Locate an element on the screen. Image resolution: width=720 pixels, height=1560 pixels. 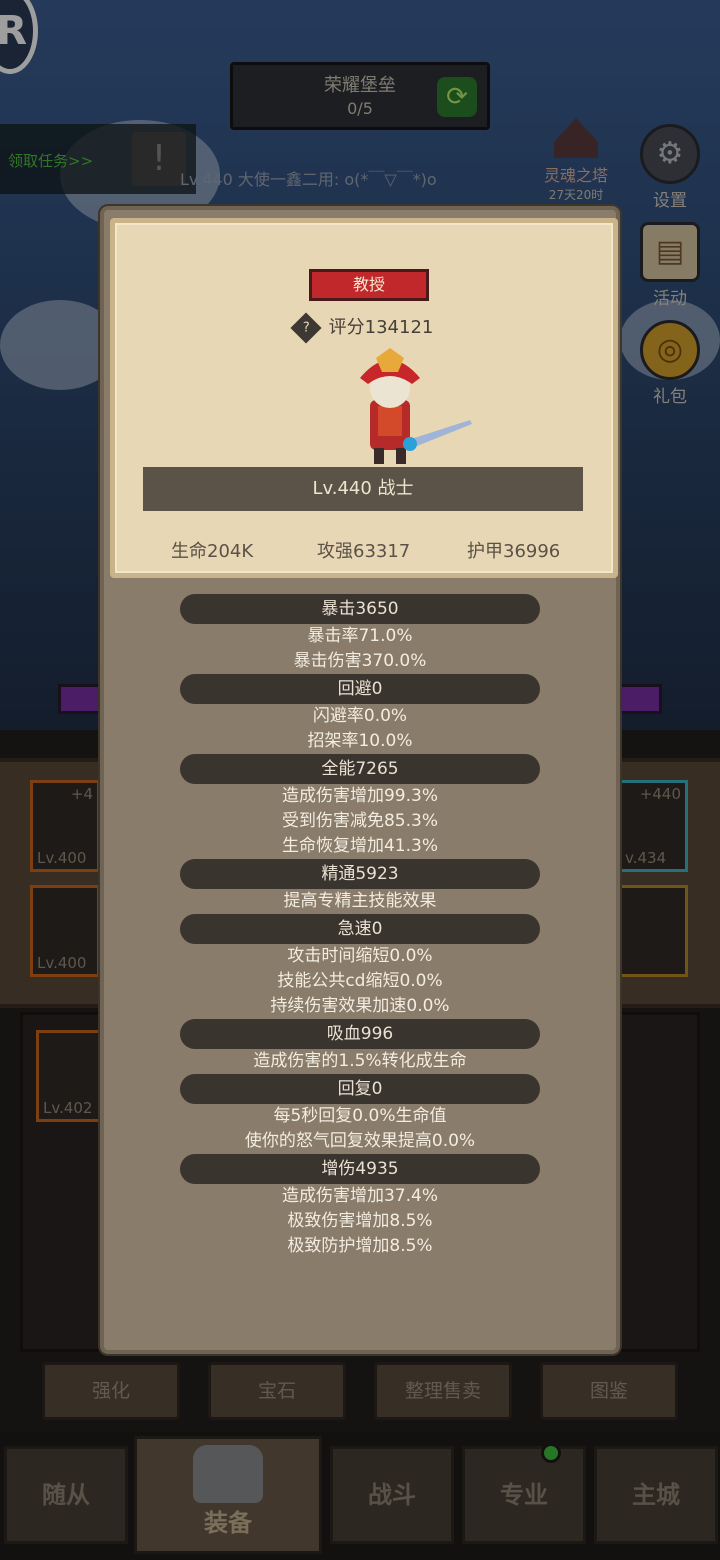
hp-stat: 生命204K is located at coordinates (212, 551).